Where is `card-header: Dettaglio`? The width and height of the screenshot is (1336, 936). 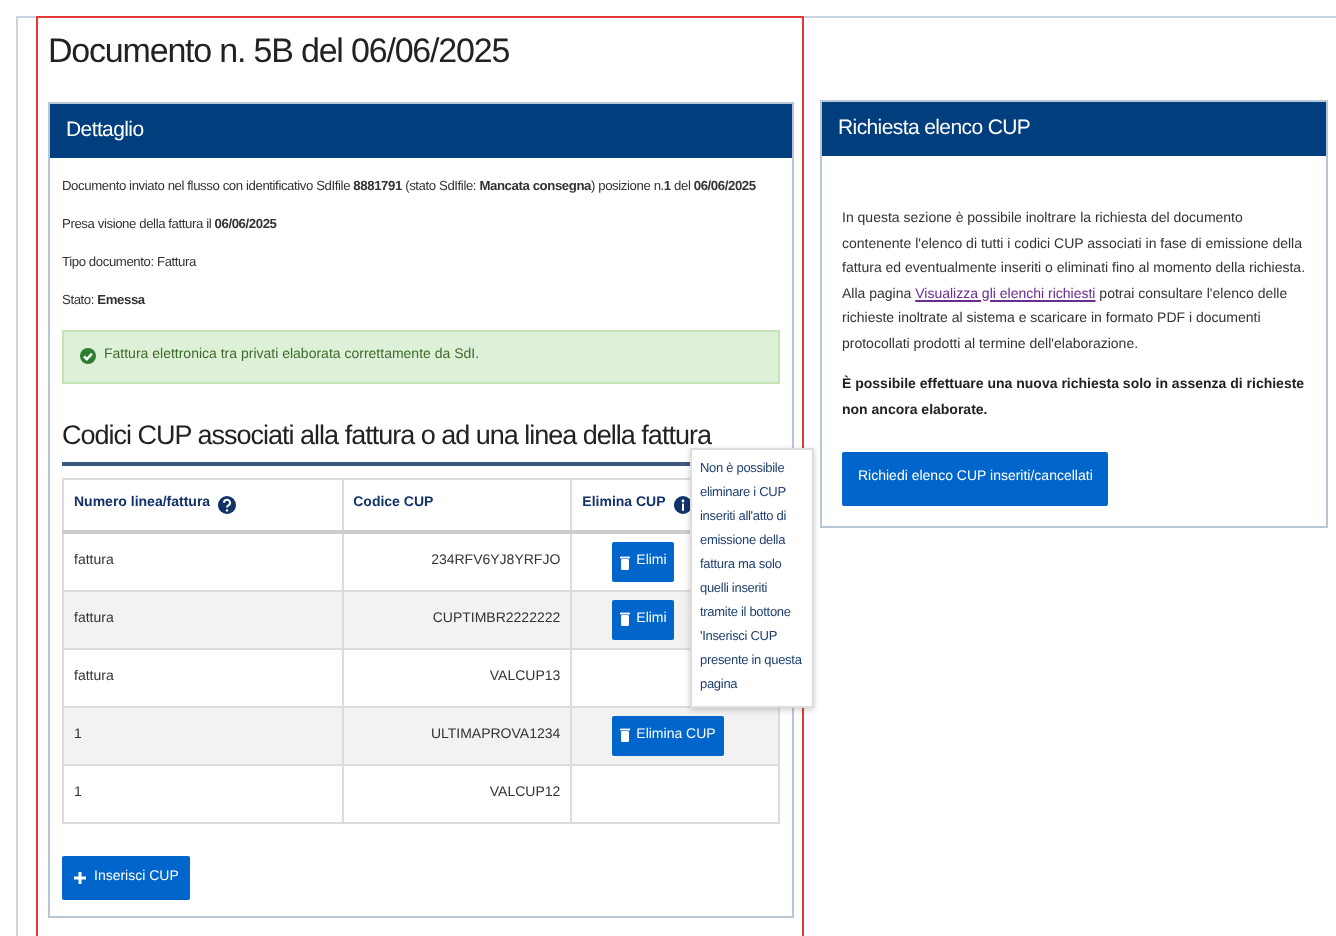 card-header: Dettaglio is located at coordinates (421, 131).